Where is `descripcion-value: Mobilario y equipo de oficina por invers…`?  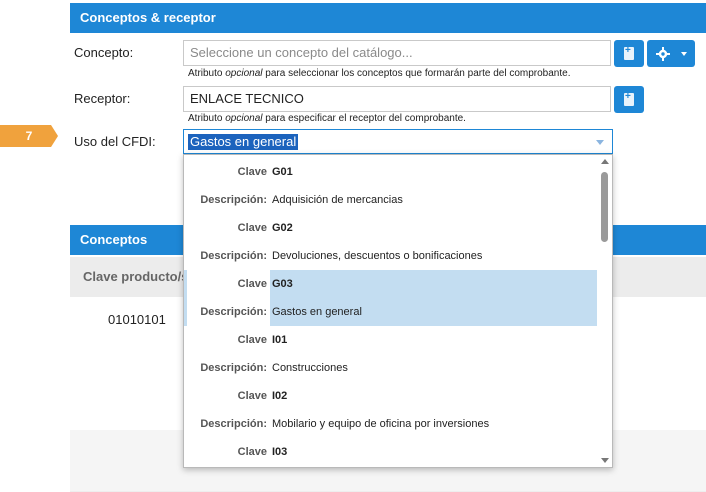 descripcion-value: Mobilario y equipo de oficina por invers… is located at coordinates (381, 424).